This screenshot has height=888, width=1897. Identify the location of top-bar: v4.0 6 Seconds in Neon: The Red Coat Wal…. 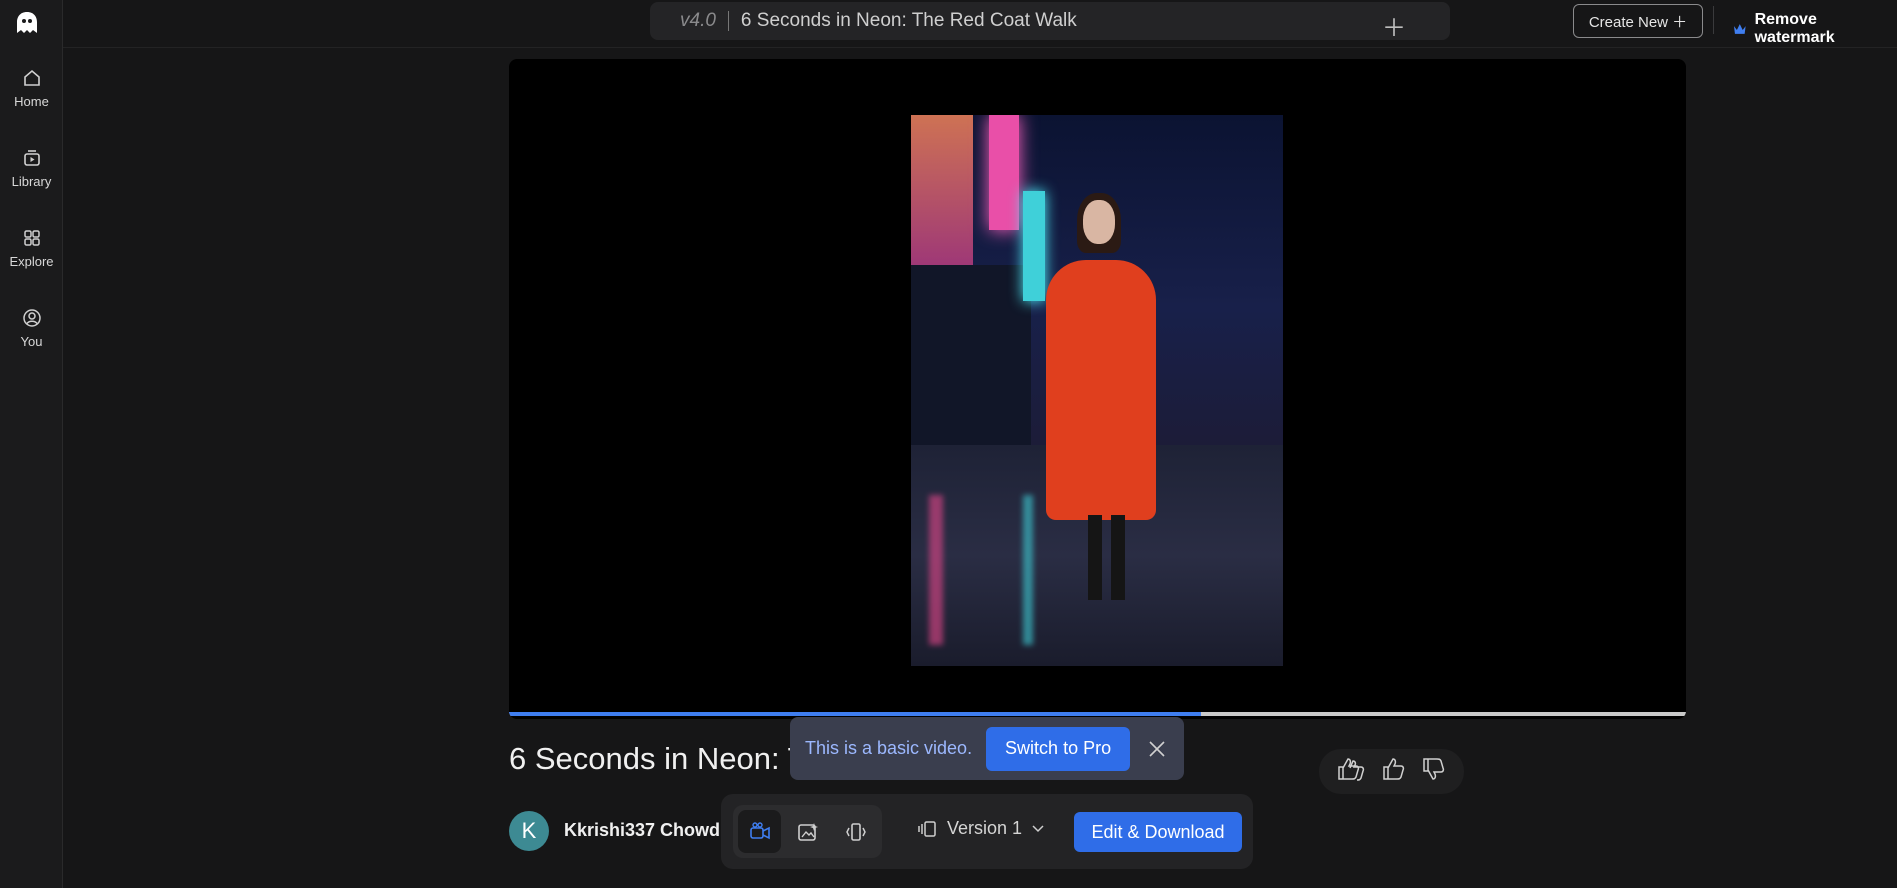
(980, 24).